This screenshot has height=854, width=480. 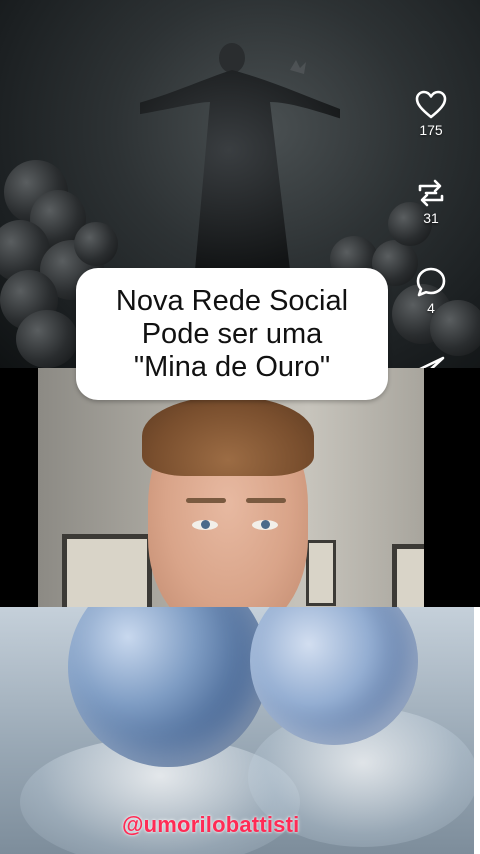 I want to click on repost-button: 31, so click(x=431, y=202).